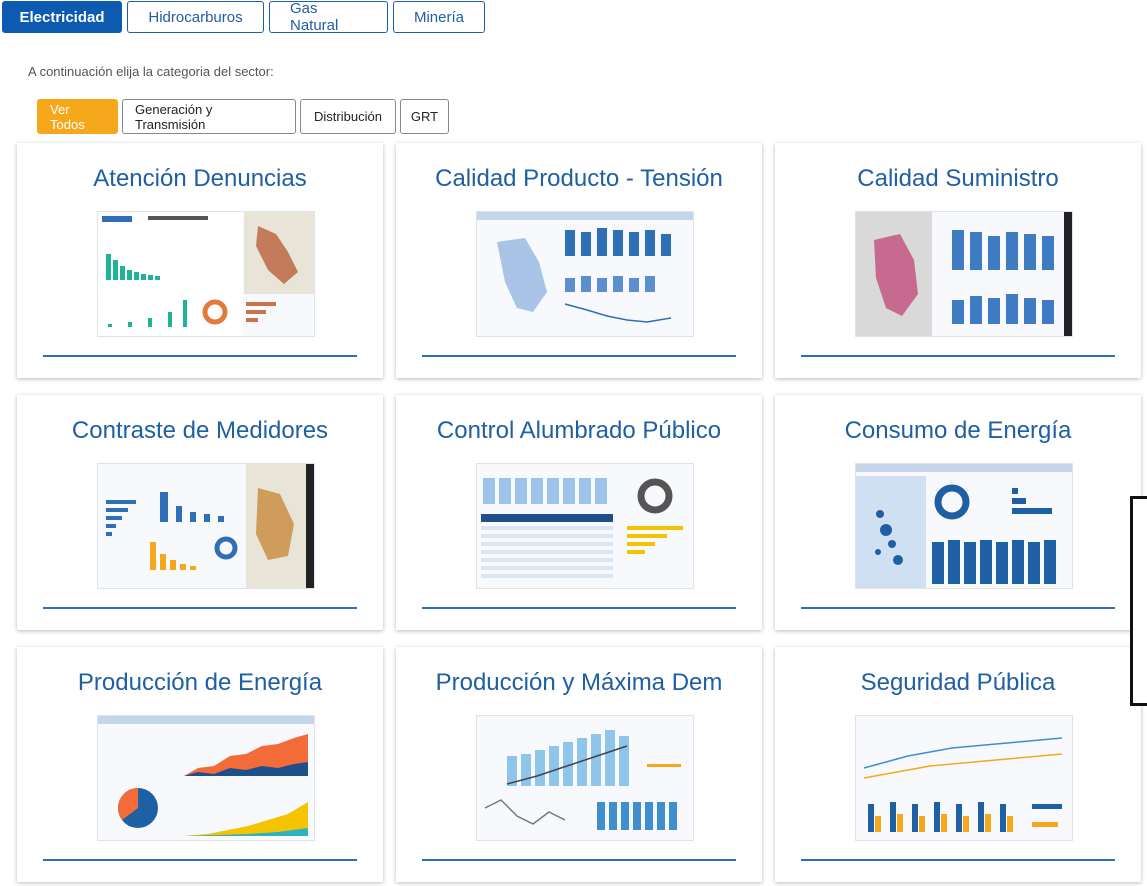 This screenshot has height=886, width=1147. Describe the element at coordinates (200, 178) in the screenshot. I see `card-title: Atención Denuncias` at that location.